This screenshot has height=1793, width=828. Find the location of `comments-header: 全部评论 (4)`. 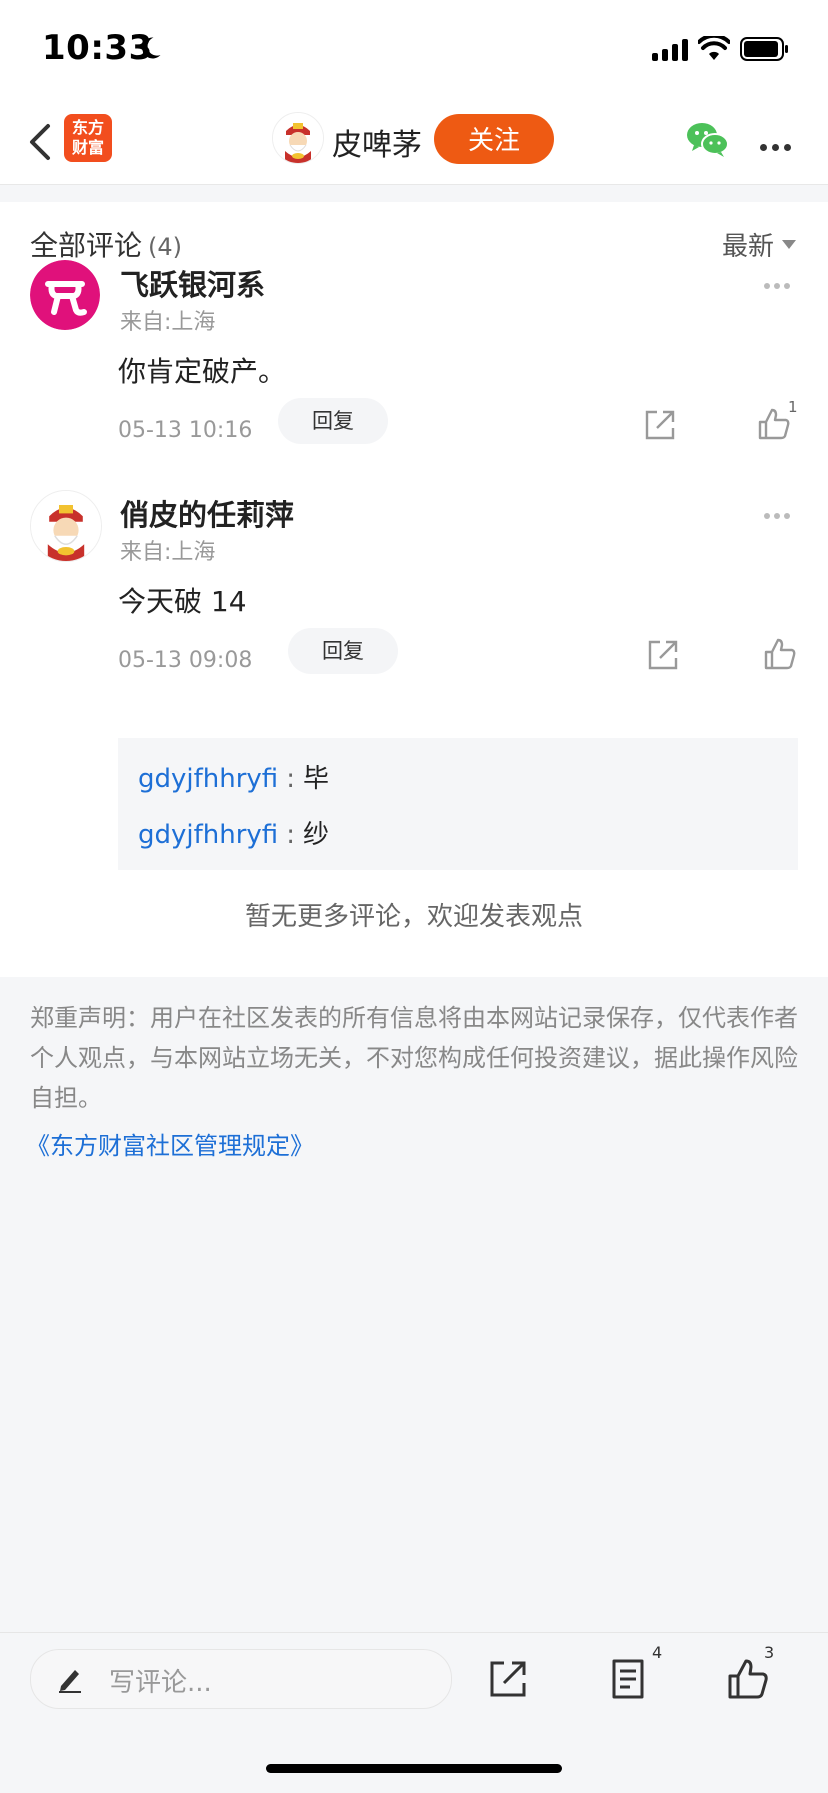

comments-header: 全部评论 (4) is located at coordinates (106, 244).